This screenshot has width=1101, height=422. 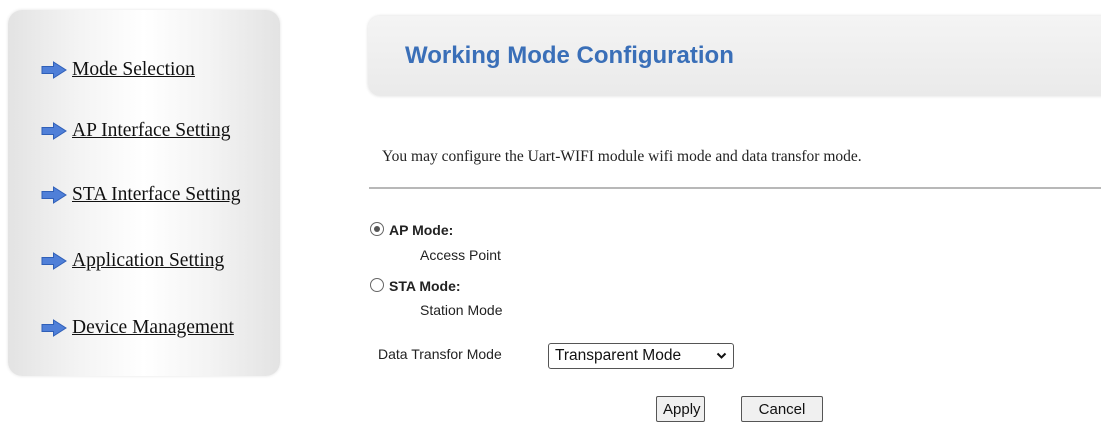 I want to click on cancel-button: Cancel, so click(x=782, y=409).